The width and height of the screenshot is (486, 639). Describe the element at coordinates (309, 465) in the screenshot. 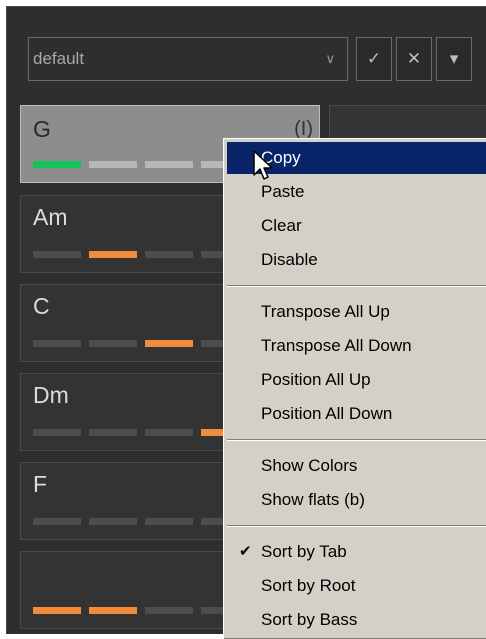

I see `menu-item-label: Show Colors` at that location.